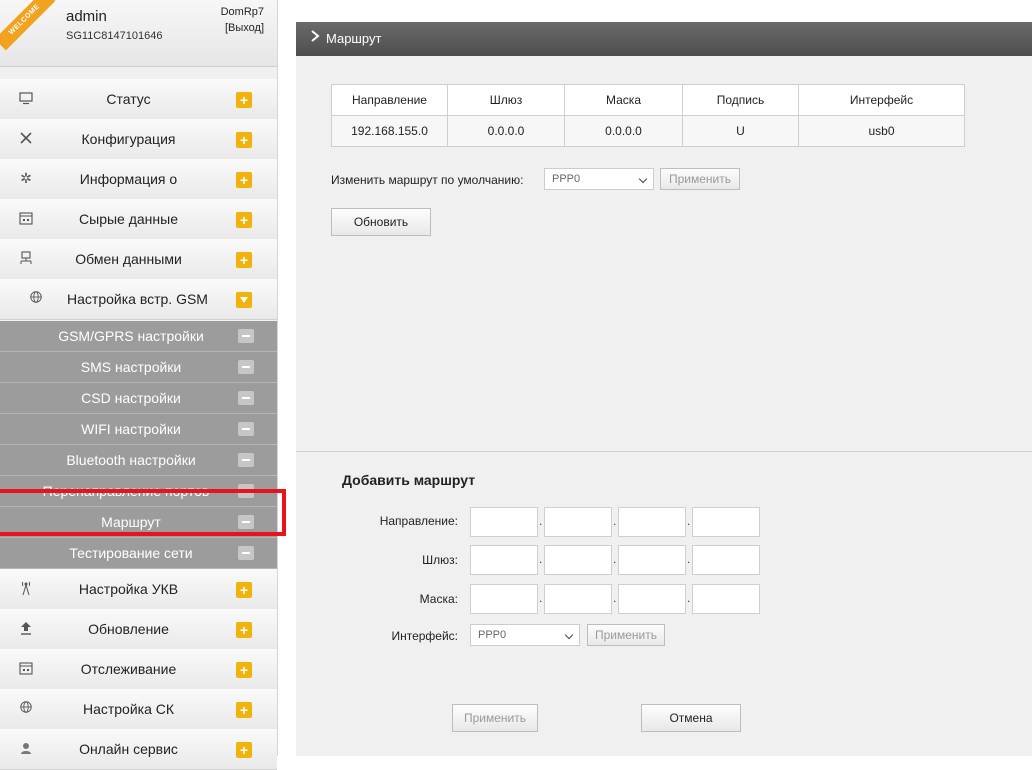  What do you see at coordinates (409, 480) in the screenshot?
I see `add-route-title: Добавить маршрут` at bounding box center [409, 480].